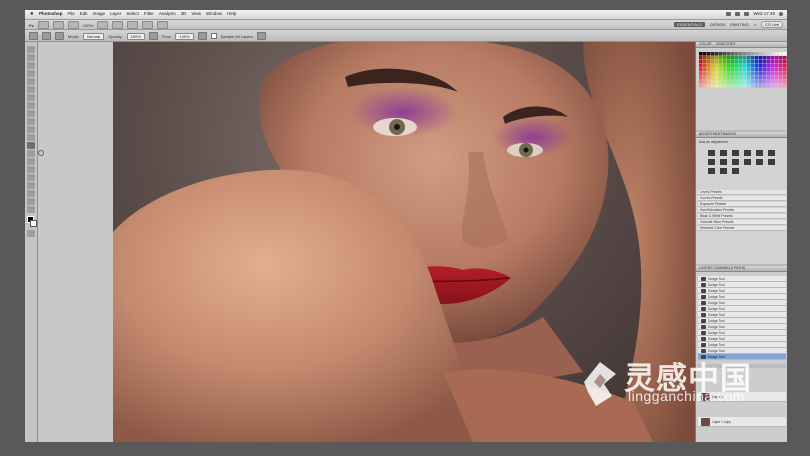 This screenshot has height=456, width=810. What do you see at coordinates (730, 134) in the screenshot?
I see `tab-masks: MASKS` at bounding box center [730, 134].